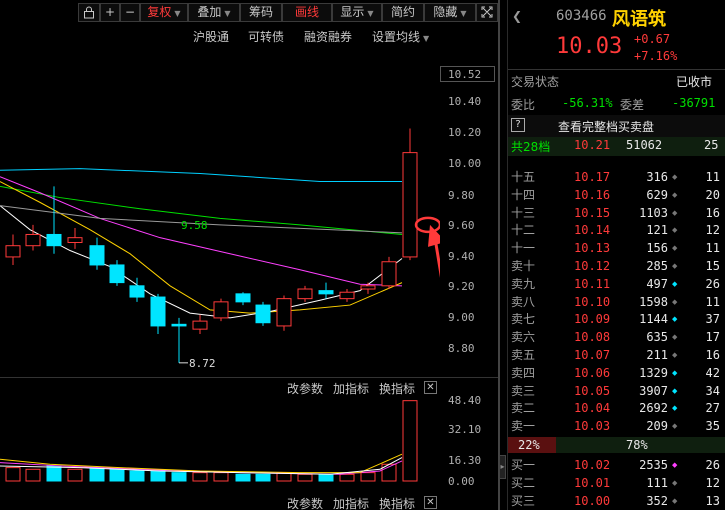 The image size is (725, 510). I want to click on volume-axis-label: 32.10, so click(465, 429).